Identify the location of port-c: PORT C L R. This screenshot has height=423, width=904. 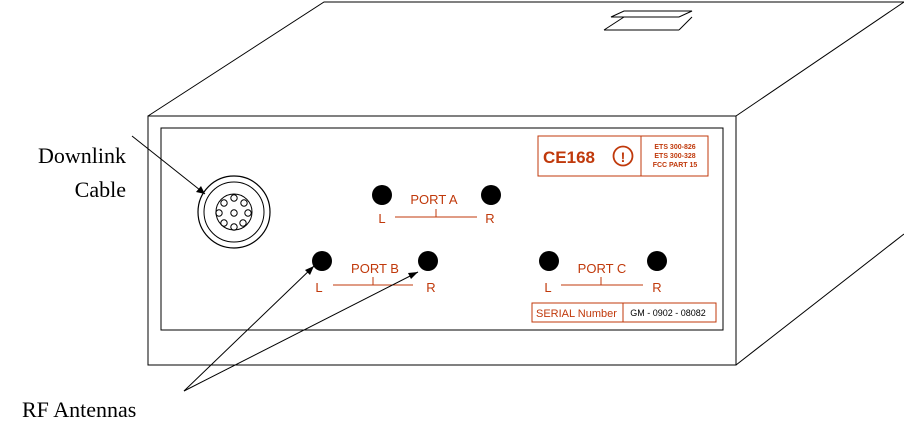
(603, 273).